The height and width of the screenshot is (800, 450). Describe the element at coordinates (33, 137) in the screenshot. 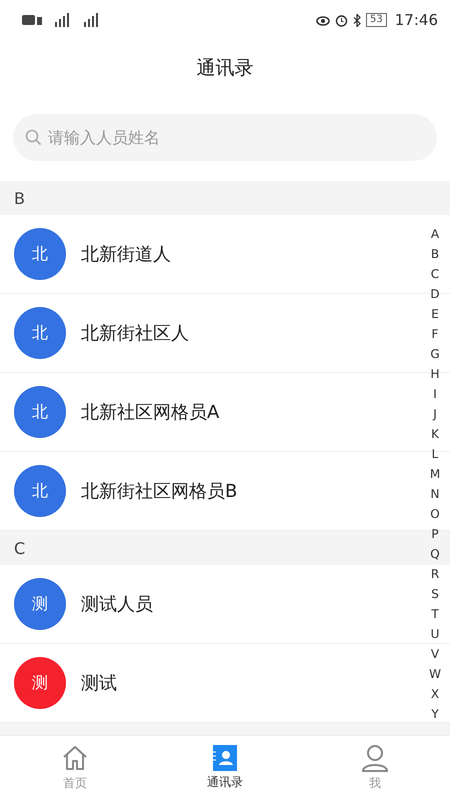

I see `search-icon` at that location.